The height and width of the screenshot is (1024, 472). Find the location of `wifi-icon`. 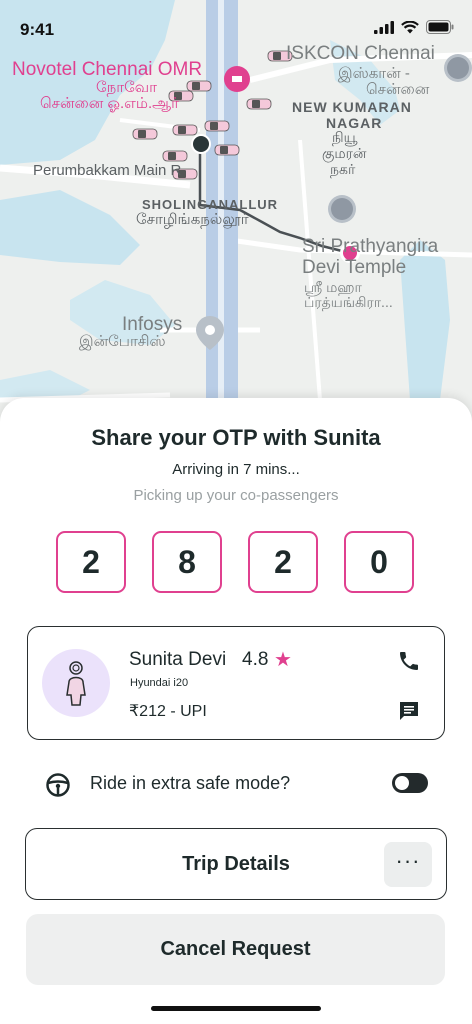

wifi-icon is located at coordinates (410, 26).